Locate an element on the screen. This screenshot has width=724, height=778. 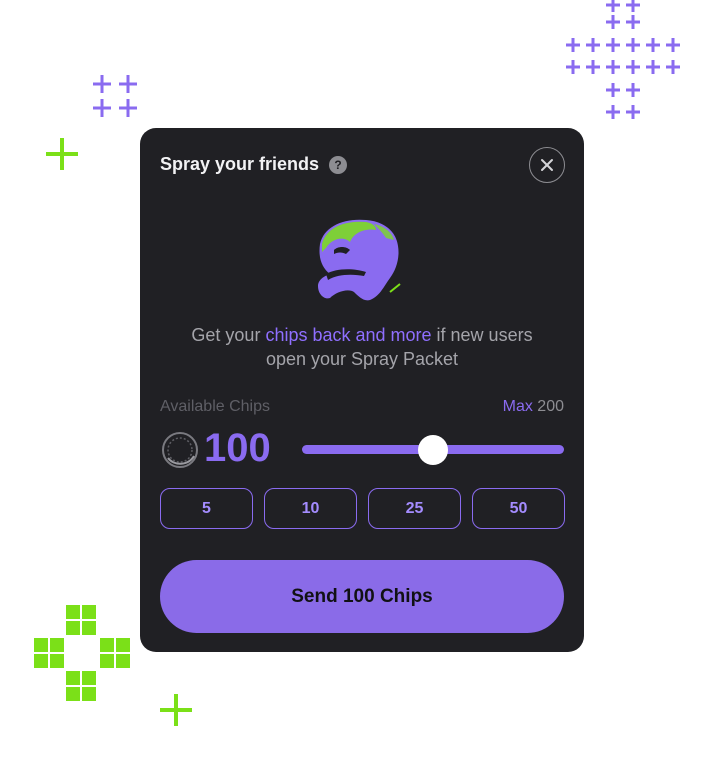
lime-pixel-ring is located at coordinates (82, 653).